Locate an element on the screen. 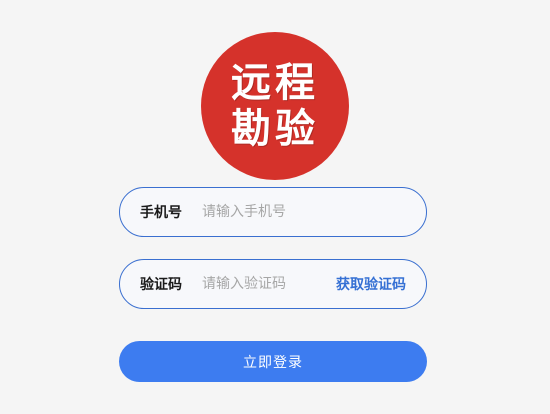 The height and width of the screenshot is (414, 550). verification-code-input is located at coordinates (262, 284).